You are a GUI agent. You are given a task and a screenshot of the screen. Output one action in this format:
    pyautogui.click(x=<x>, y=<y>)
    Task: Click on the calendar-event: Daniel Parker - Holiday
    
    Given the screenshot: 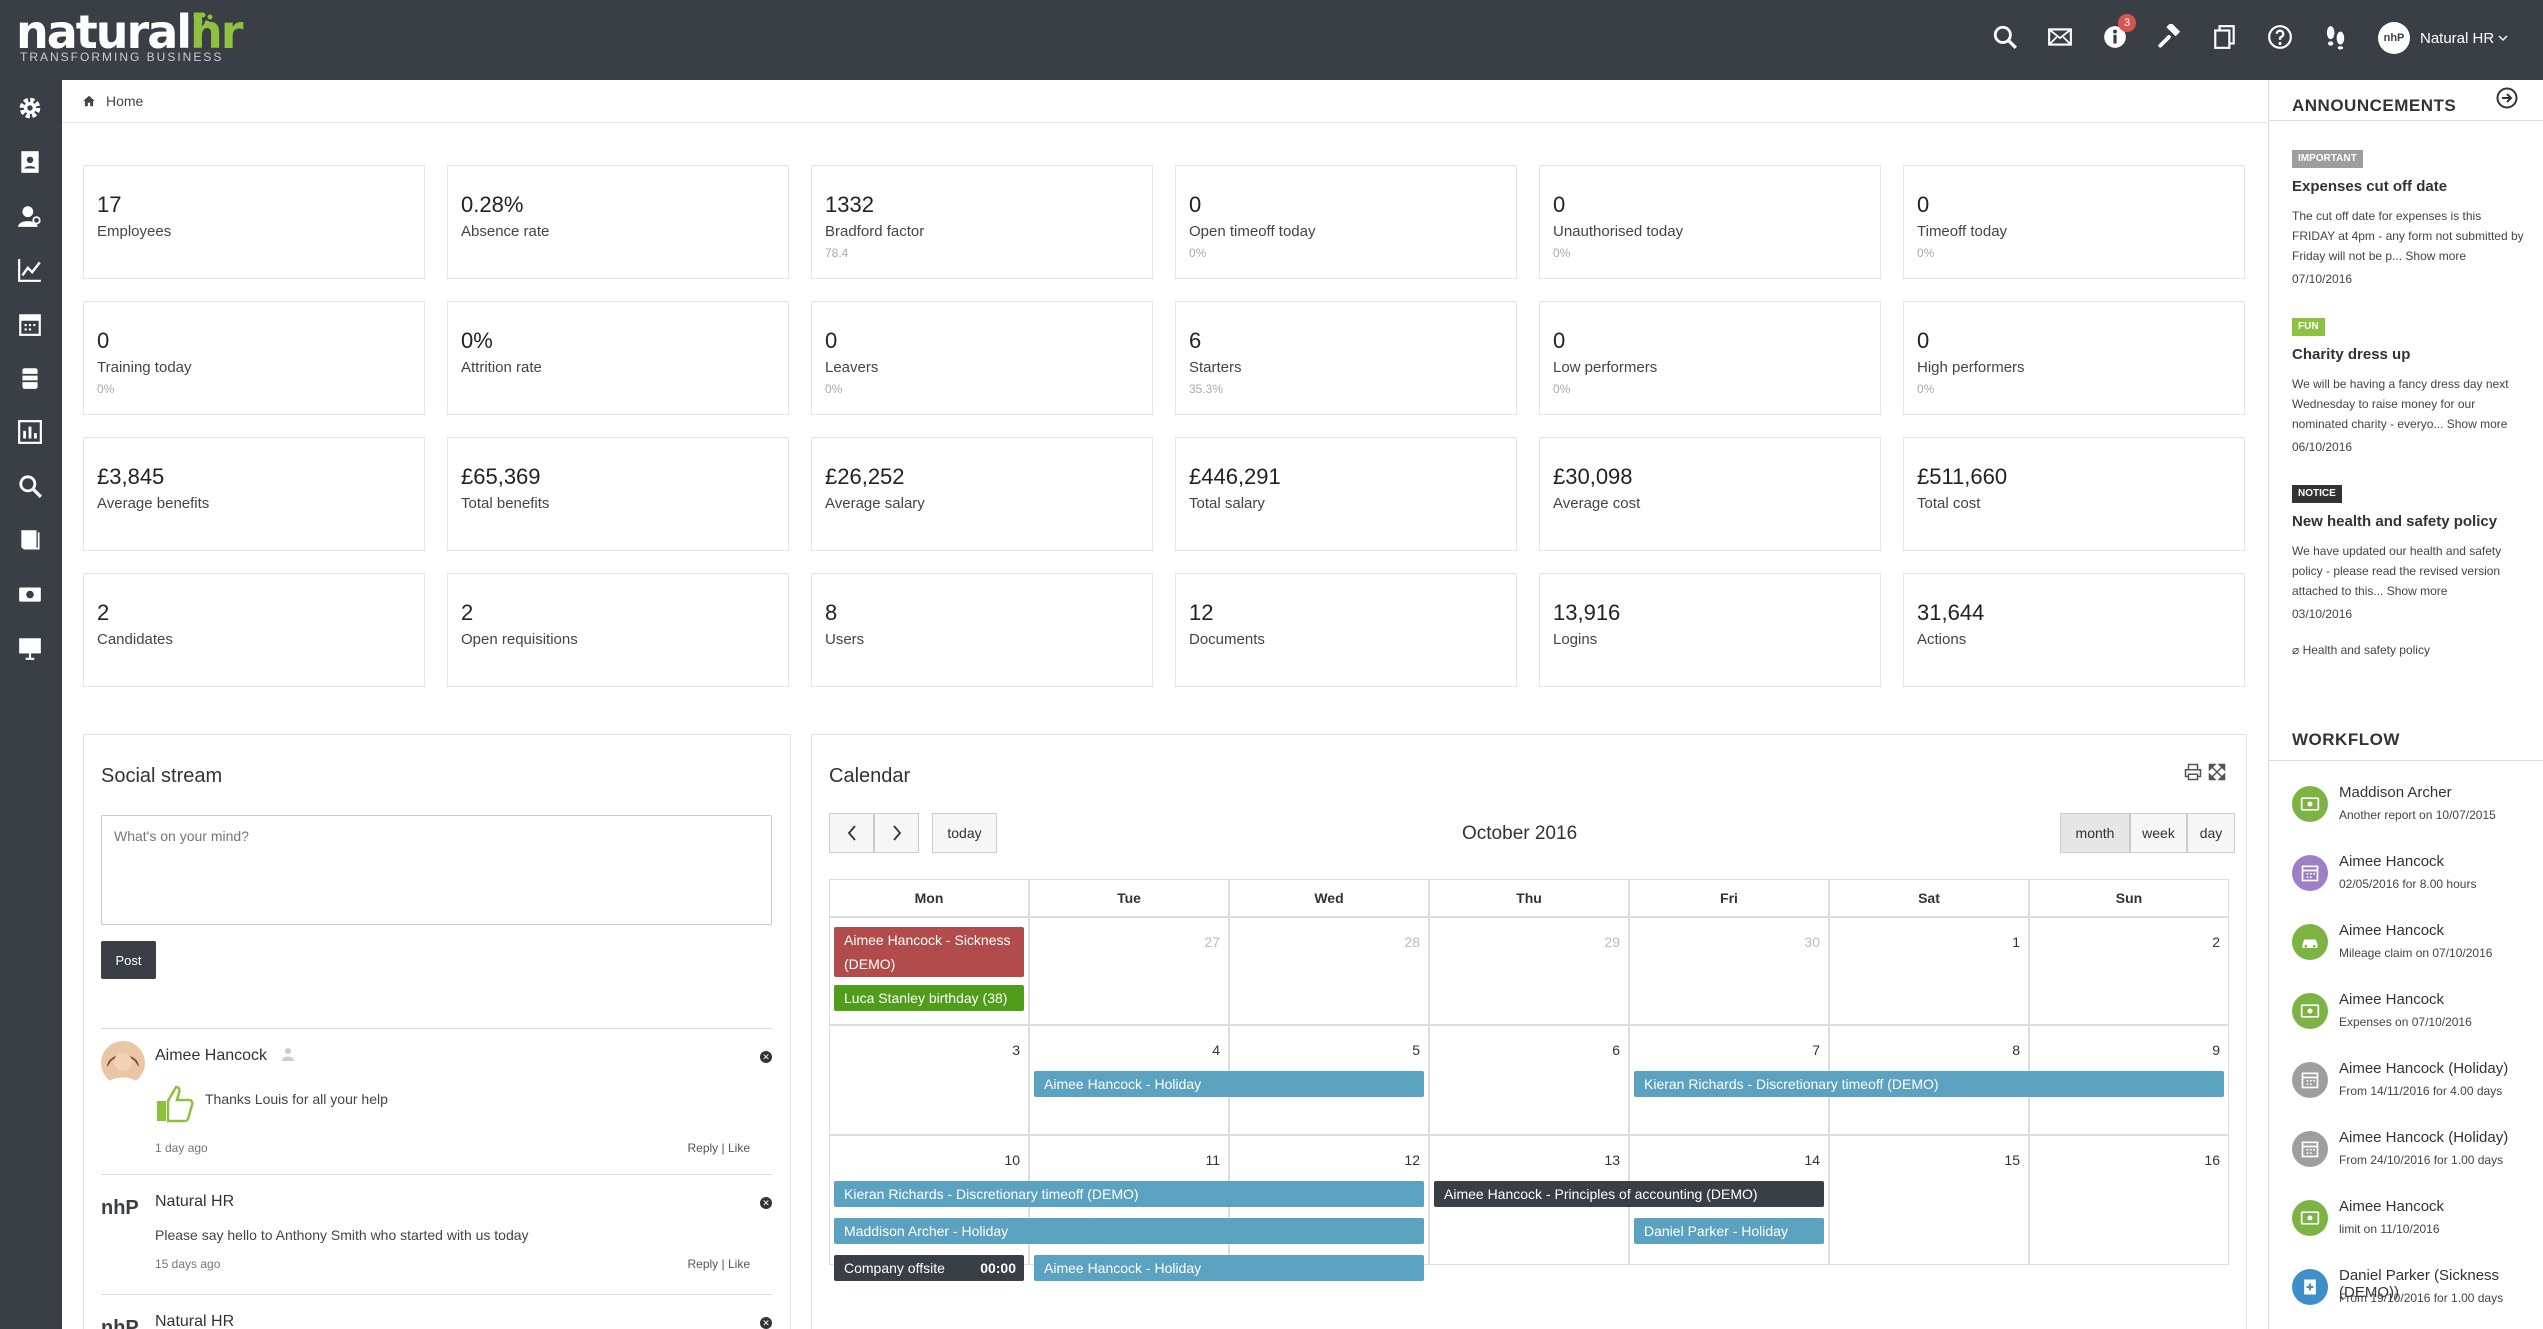 What is the action you would take?
    pyautogui.click(x=1729, y=1231)
    